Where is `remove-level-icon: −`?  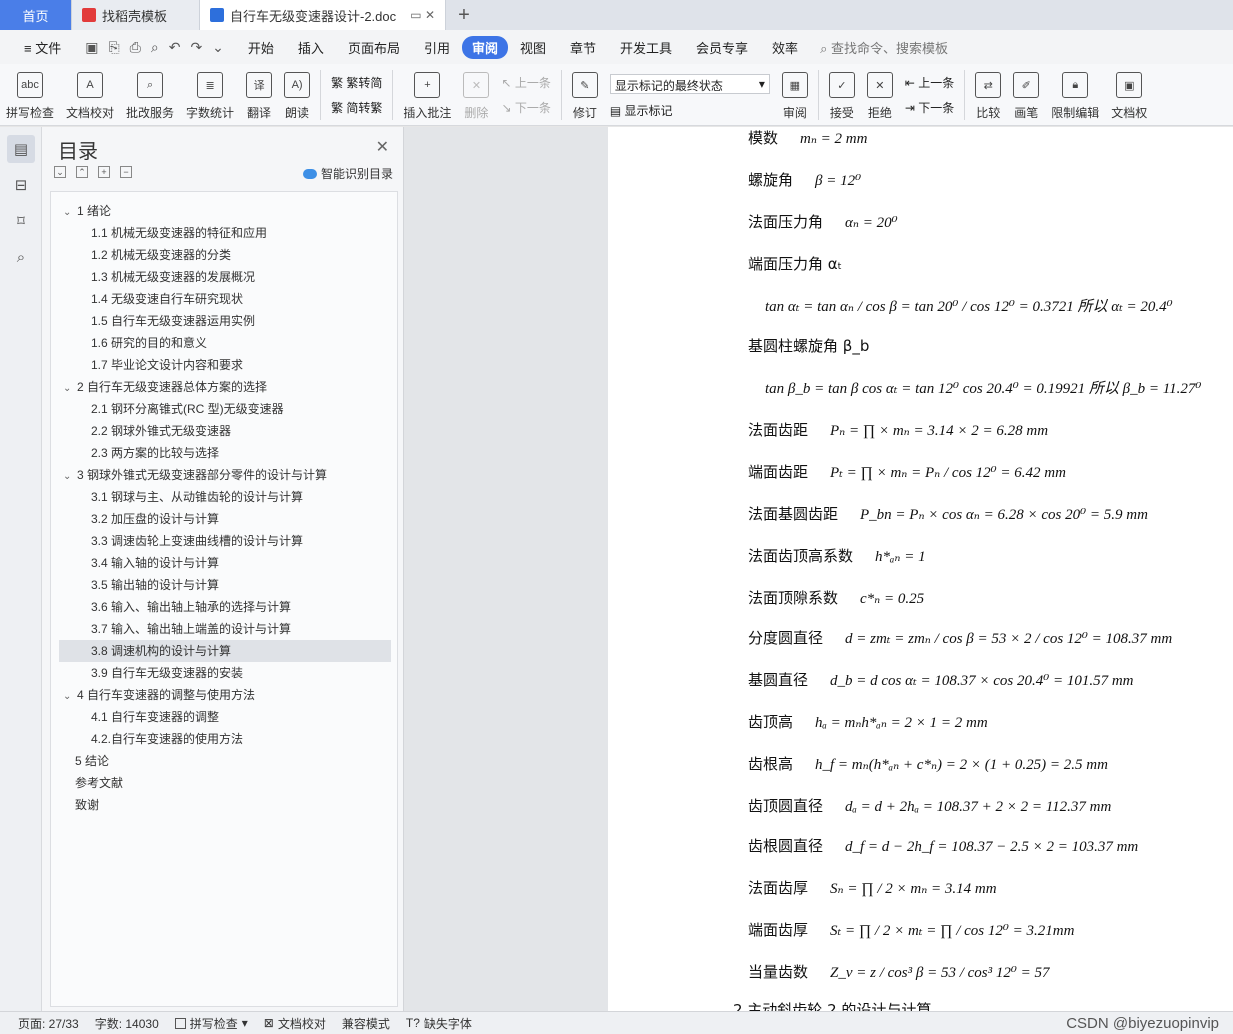
remove-level-icon: − is located at coordinates (126, 172).